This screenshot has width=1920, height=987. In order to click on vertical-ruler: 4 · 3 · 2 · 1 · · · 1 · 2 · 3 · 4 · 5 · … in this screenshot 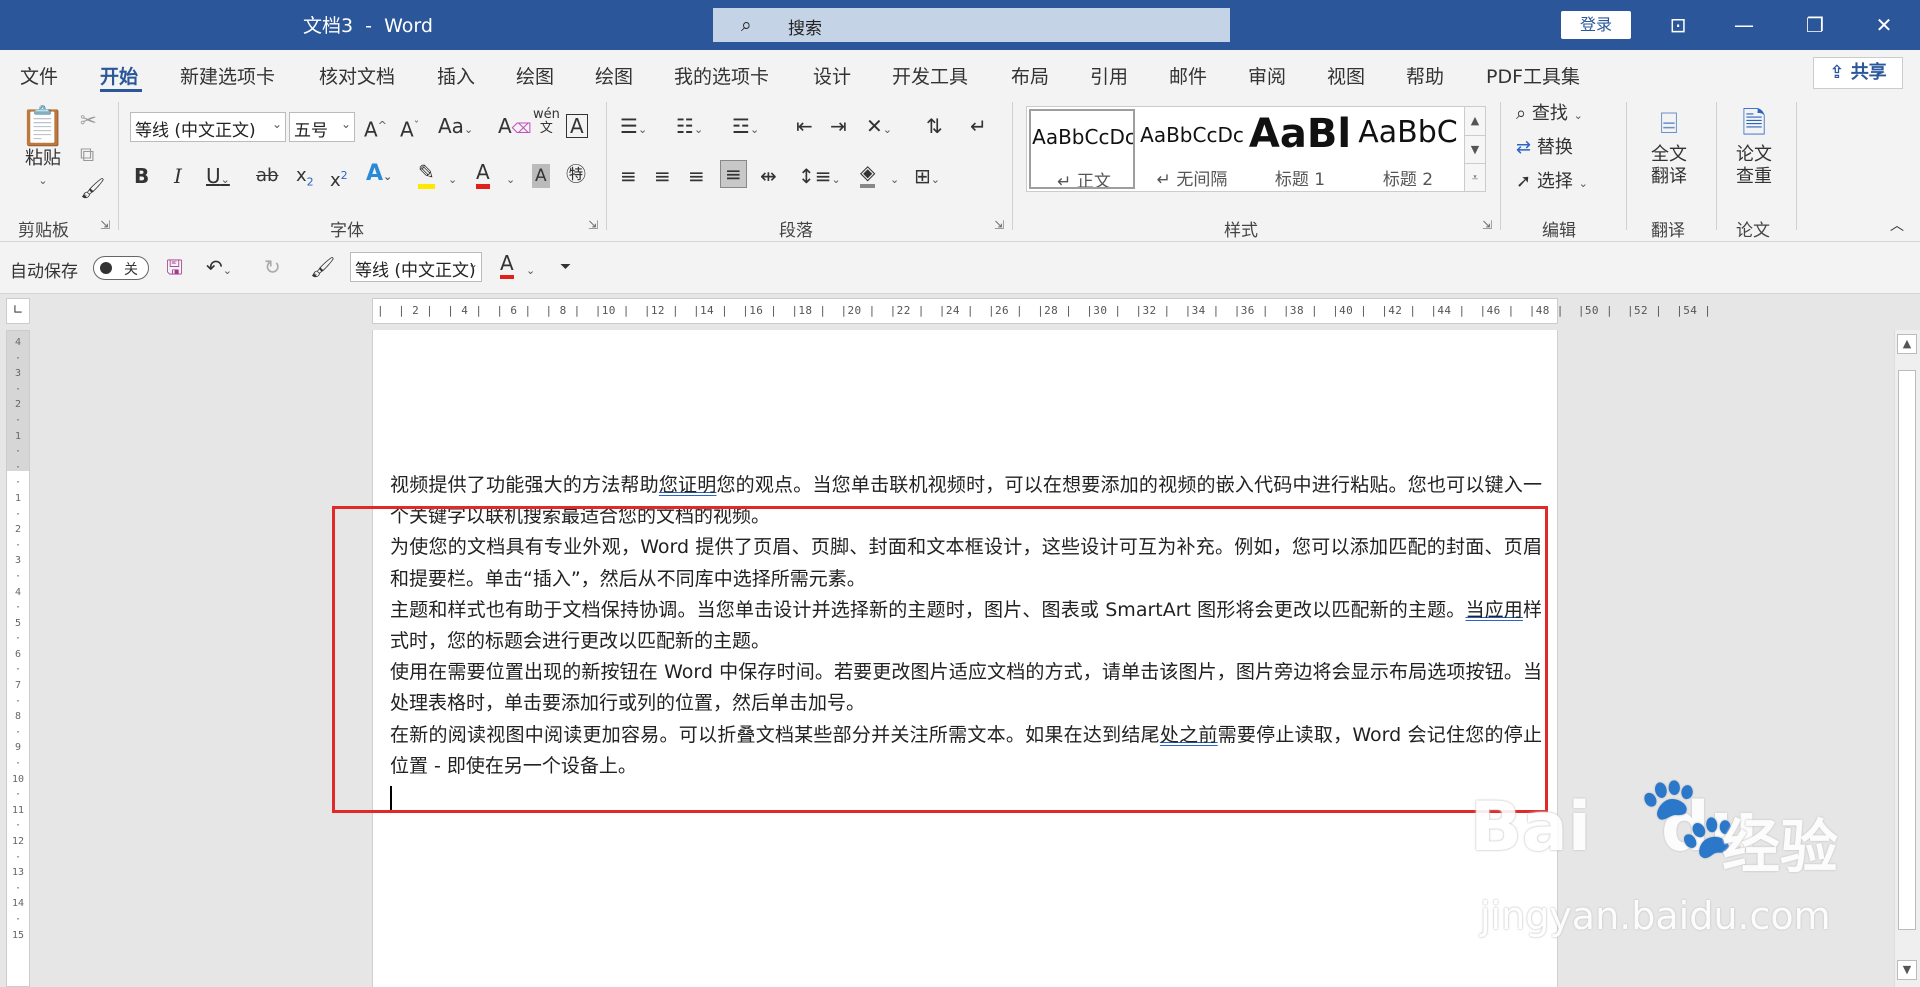, I will do `click(18, 658)`.